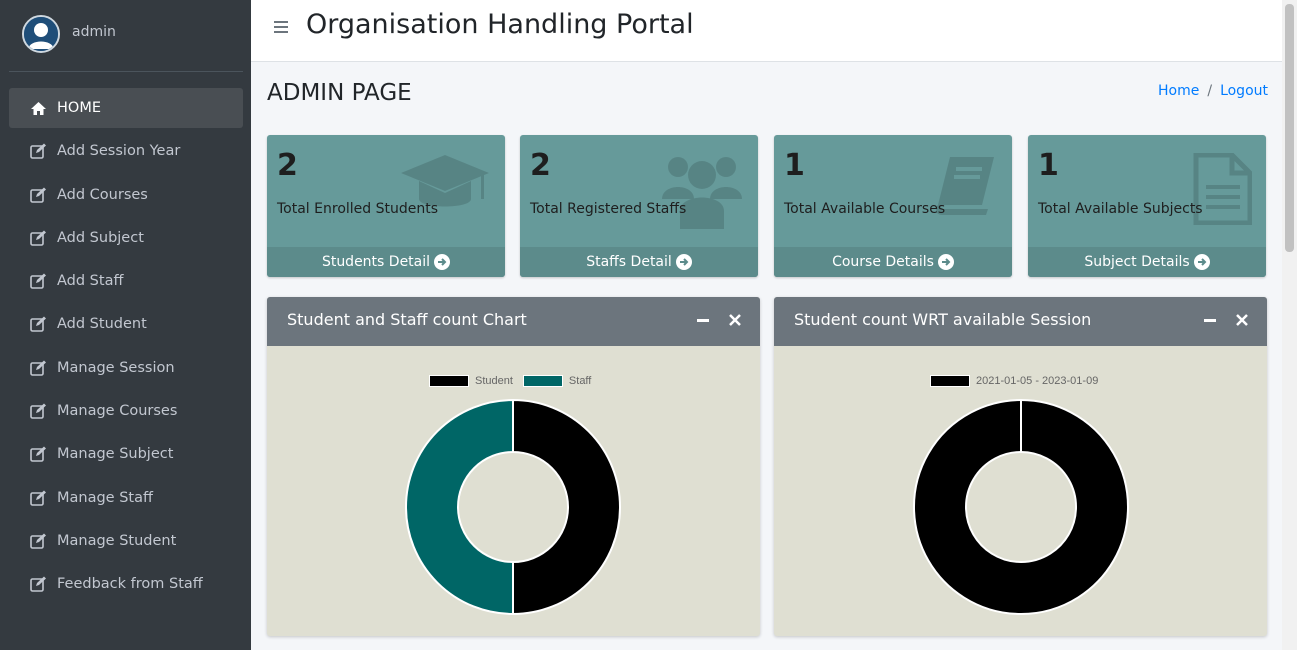 This screenshot has height=650, width=1297. I want to click on sidebar-item-add-student: Add Student, so click(126, 324).